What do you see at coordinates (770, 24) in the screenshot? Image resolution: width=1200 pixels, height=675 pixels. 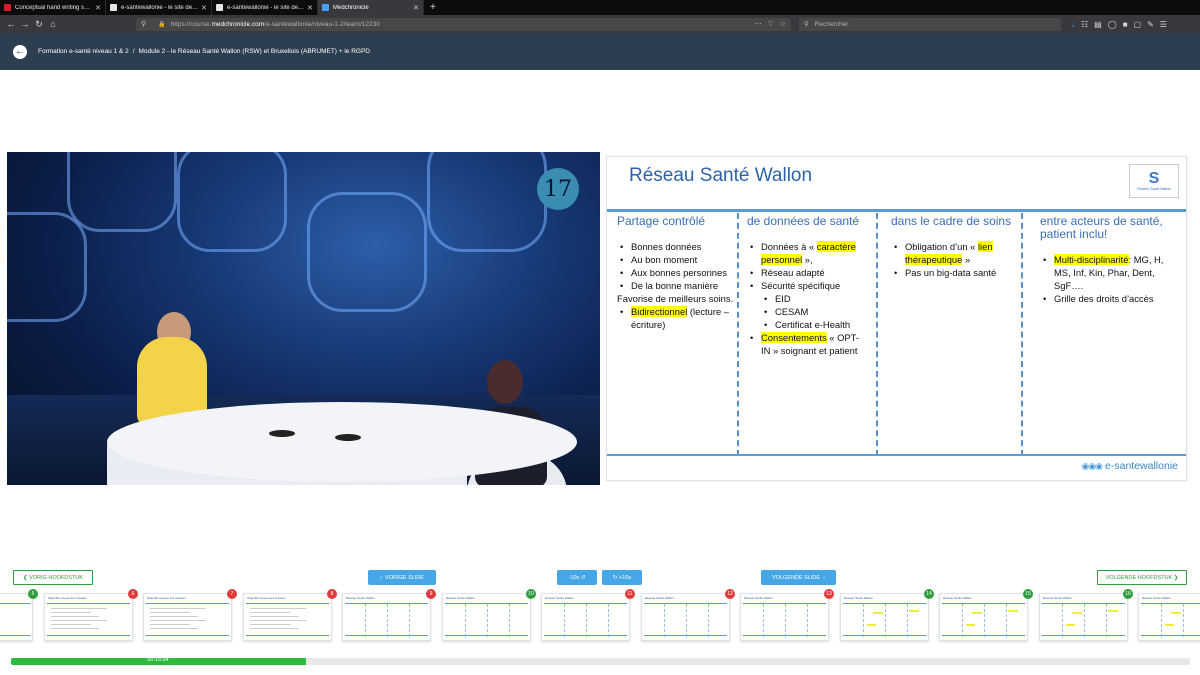 I see `pocket-icon: ♡` at bounding box center [770, 24].